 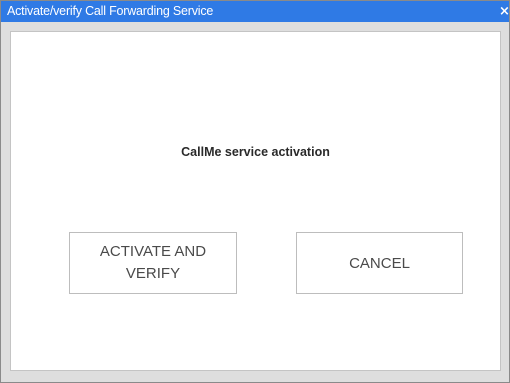 I want to click on window-title: Activate/verify Call Forwarding Service, so click(x=110, y=11).